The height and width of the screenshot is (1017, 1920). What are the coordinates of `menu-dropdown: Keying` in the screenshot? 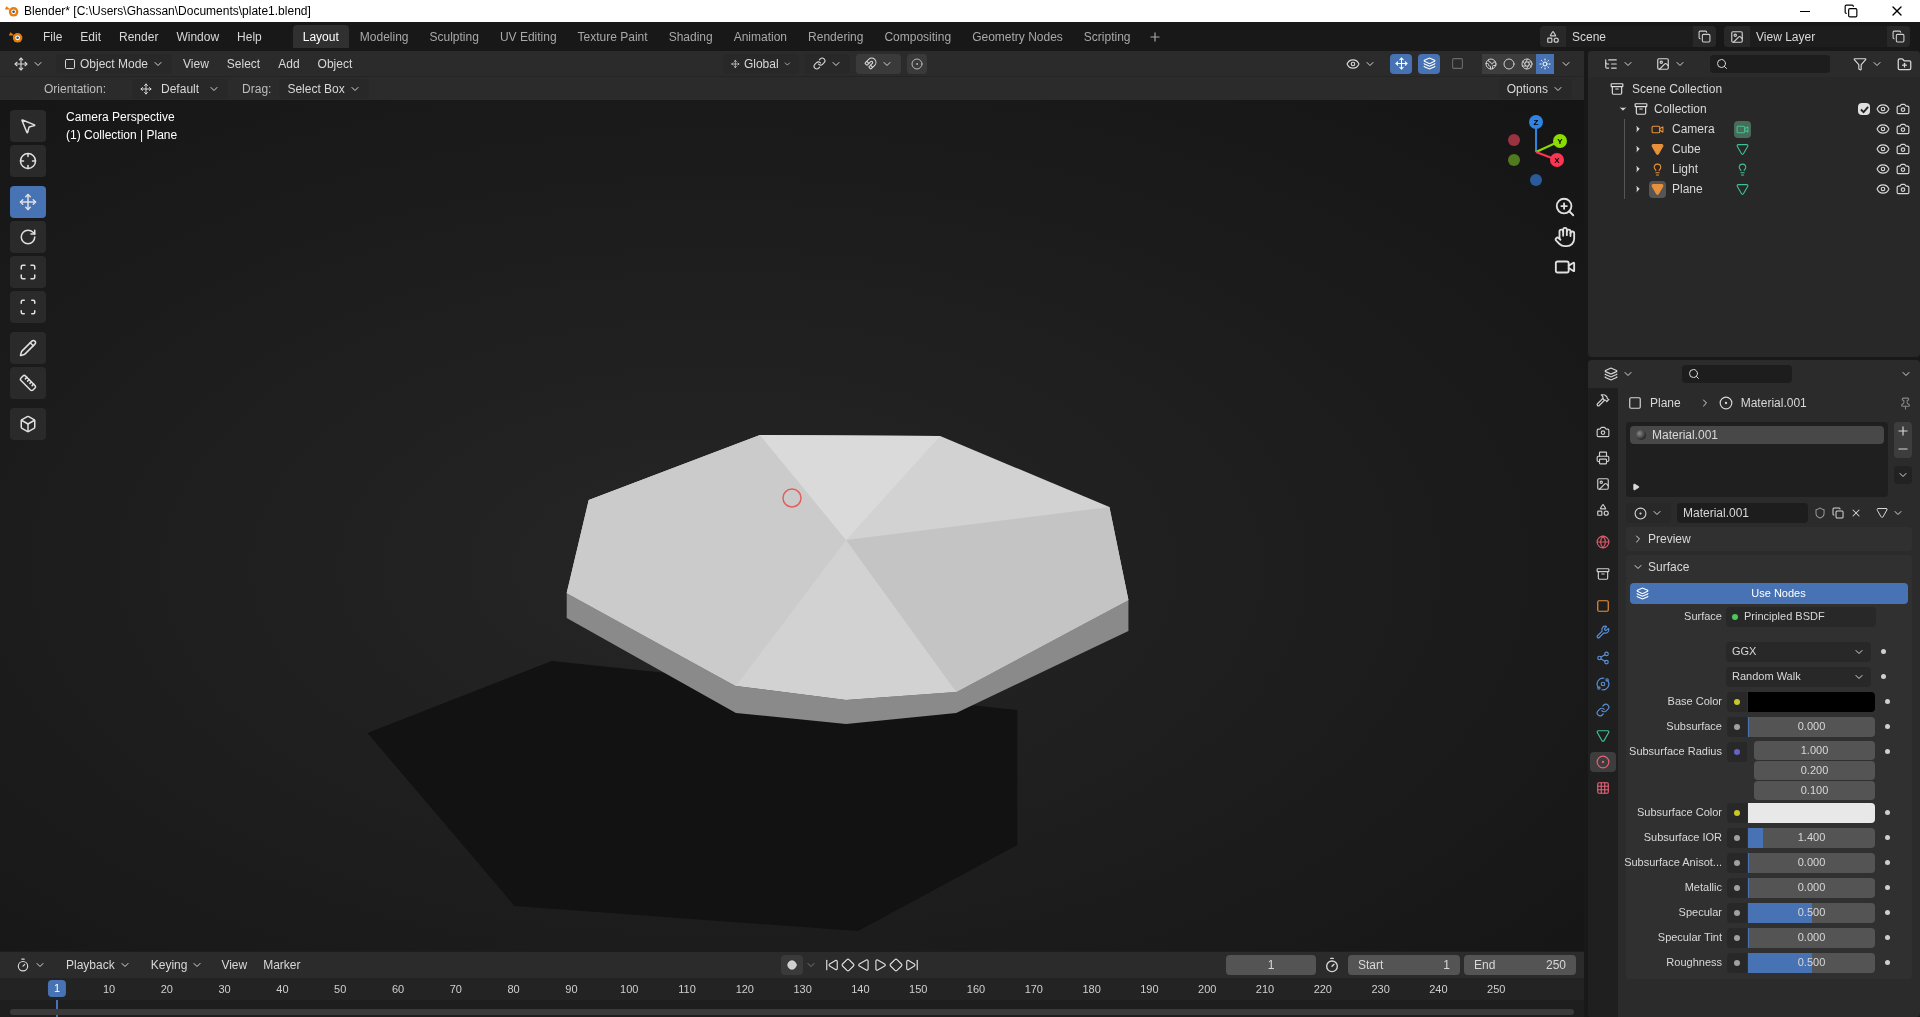 It's located at (177, 965).